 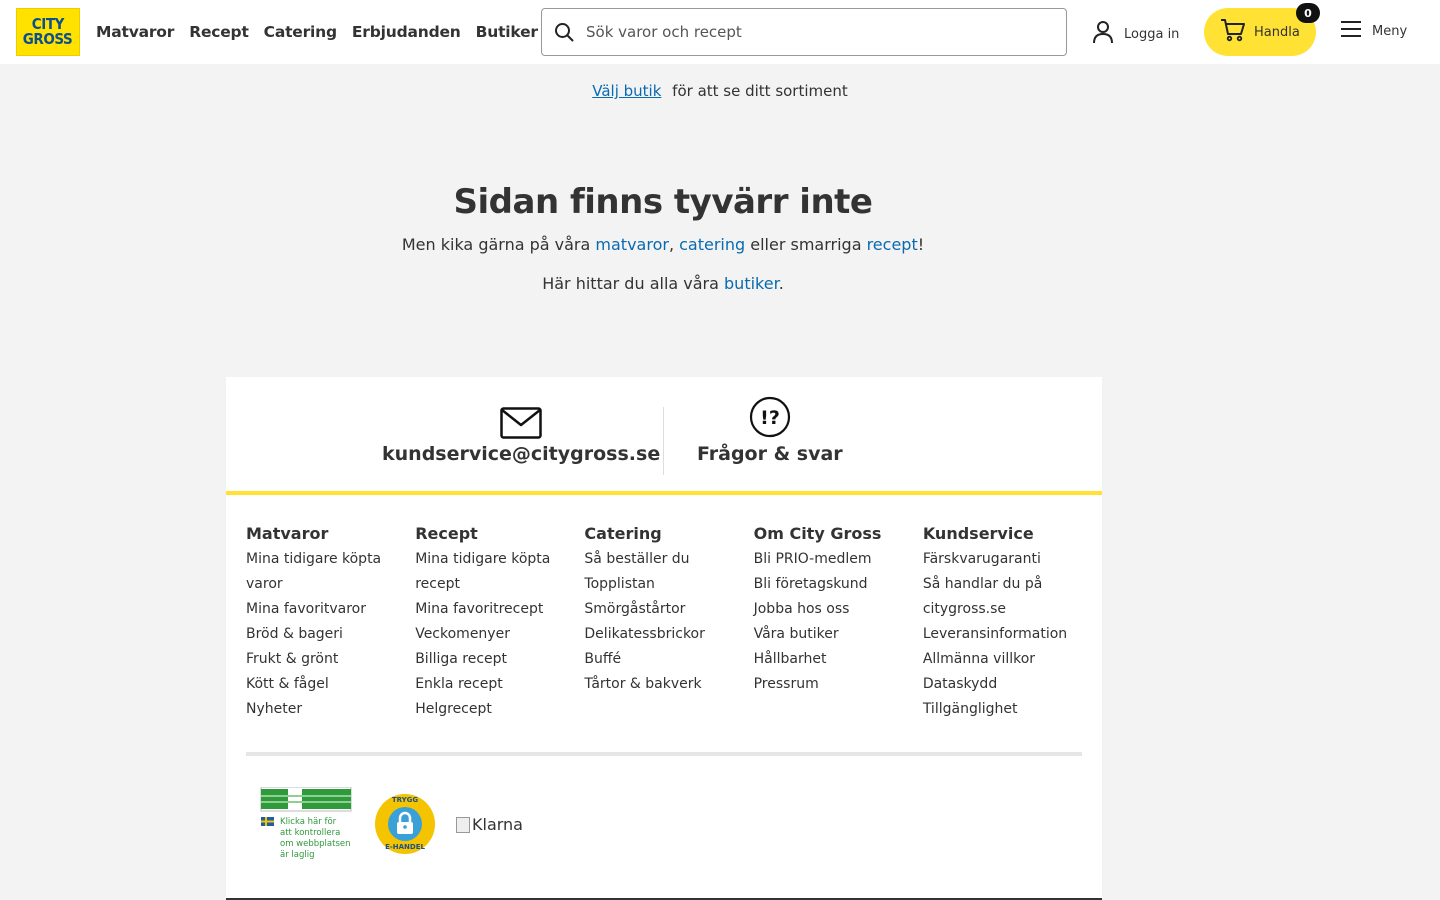 What do you see at coordinates (921, 244) in the screenshot?
I see `suggestion-suffix: !` at bounding box center [921, 244].